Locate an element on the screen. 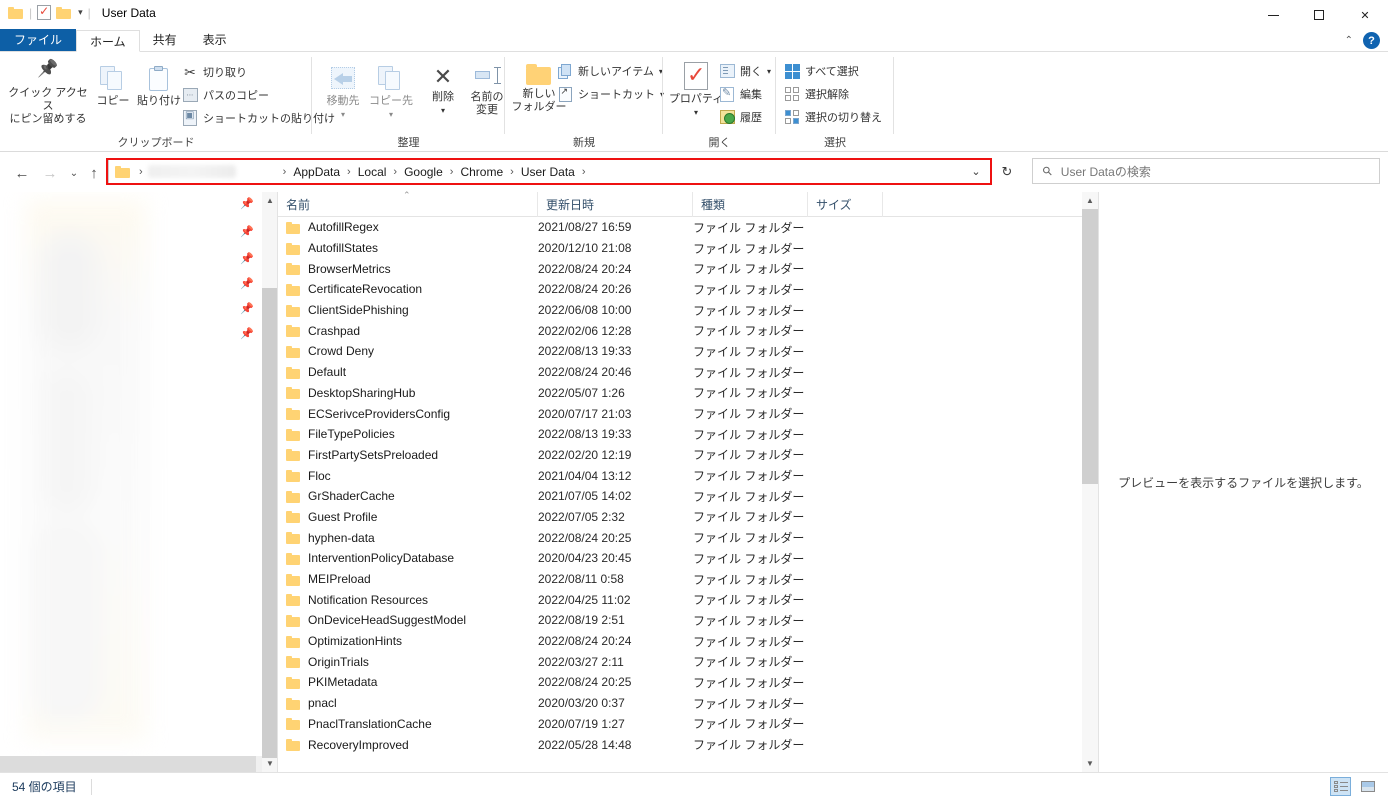 This screenshot has height=800, width=1388. select-all-button: すべて選択 is located at coordinates (821, 71).